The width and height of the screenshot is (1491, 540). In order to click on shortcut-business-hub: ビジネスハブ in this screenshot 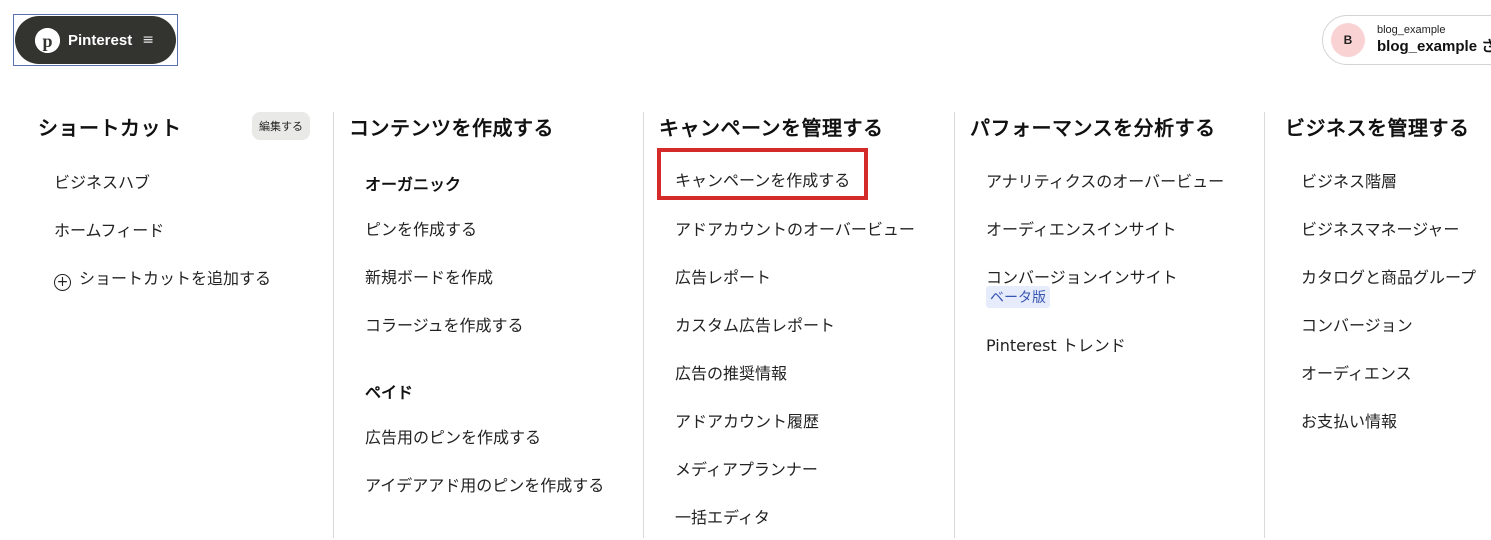, I will do `click(102, 181)`.